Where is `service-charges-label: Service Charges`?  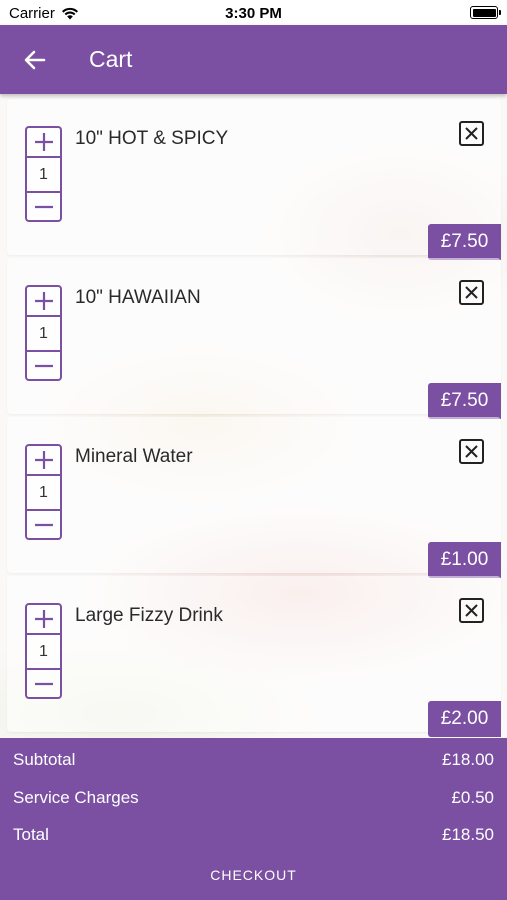
service-charges-label: Service Charges is located at coordinates (76, 797).